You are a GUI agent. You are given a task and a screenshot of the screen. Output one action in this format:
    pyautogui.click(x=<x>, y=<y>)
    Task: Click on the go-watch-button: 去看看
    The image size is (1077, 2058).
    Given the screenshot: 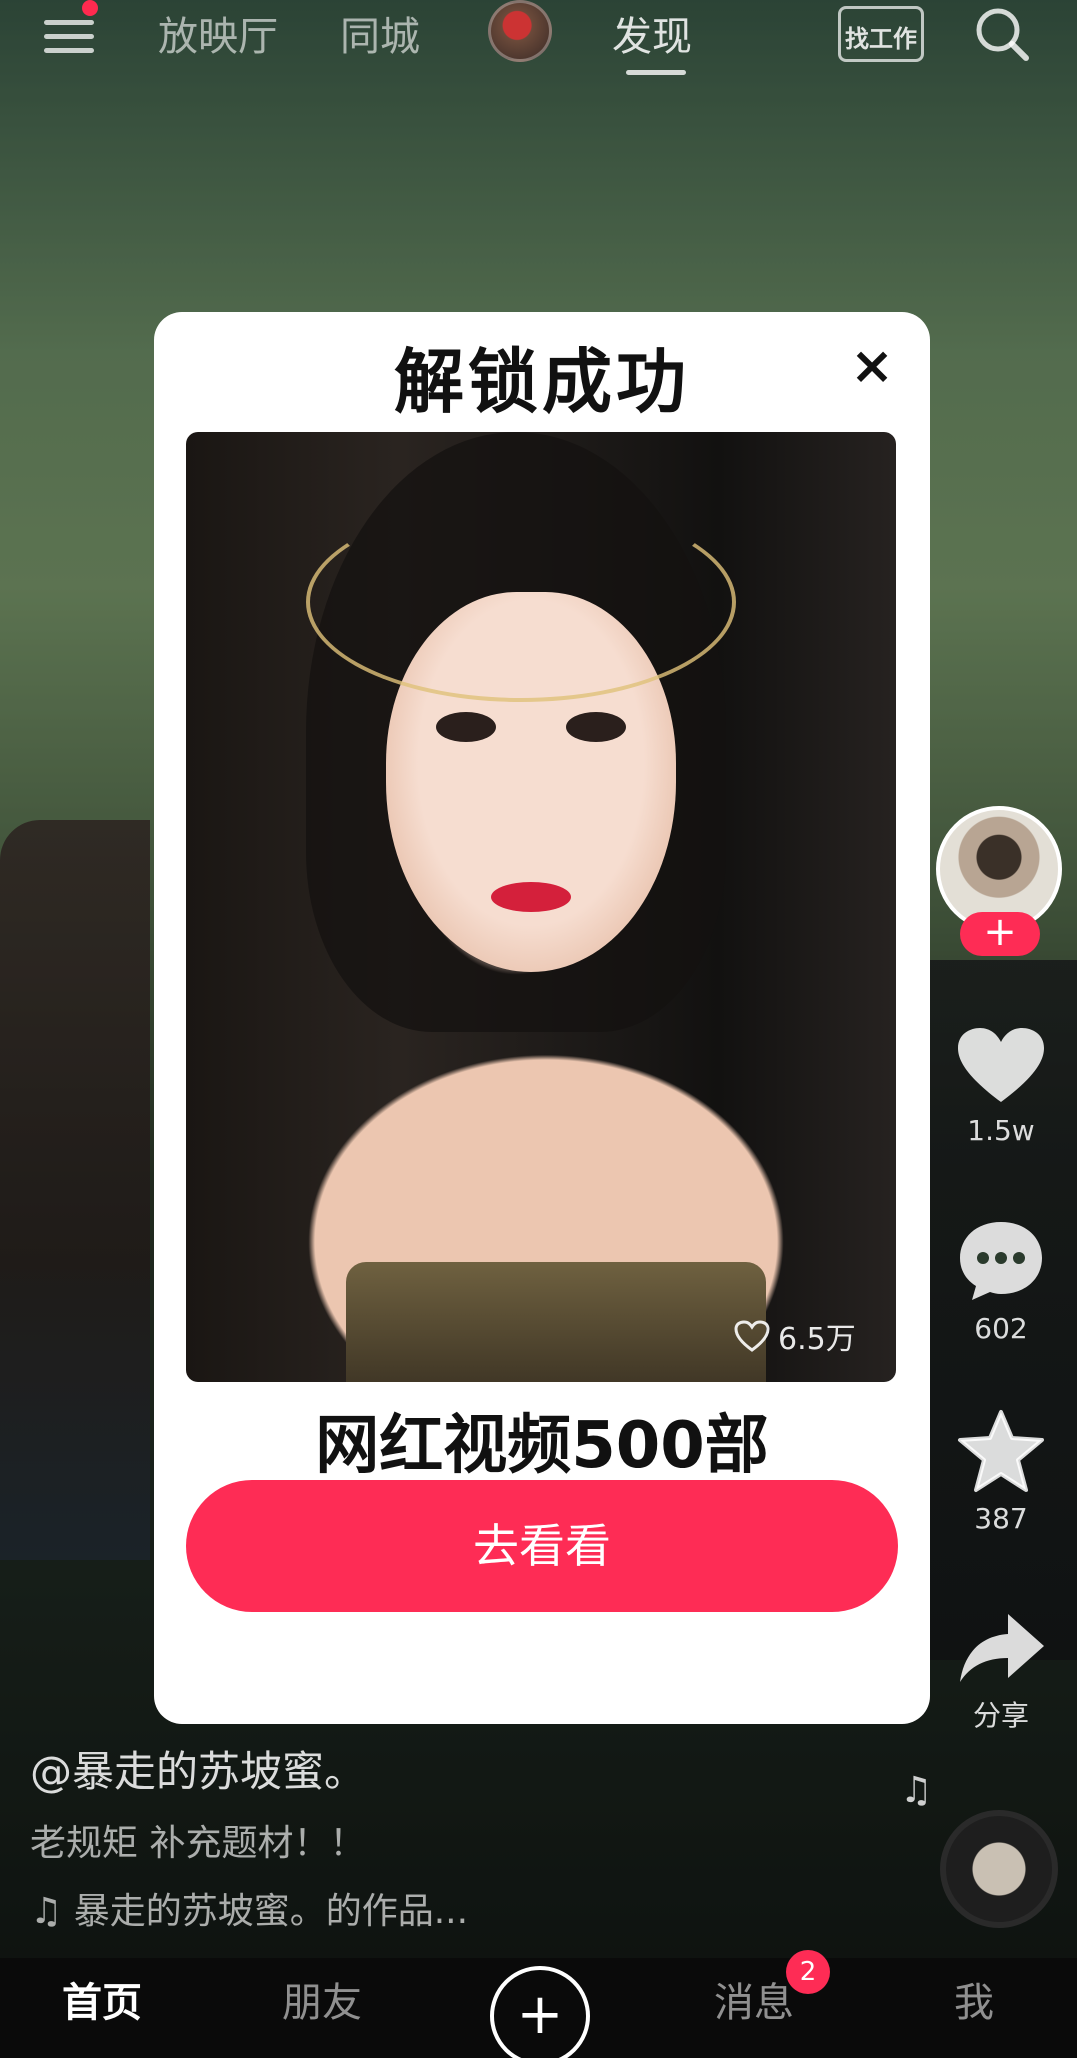 What is the action you would take?
    pyautogui.click(x=542, y=1546)
    